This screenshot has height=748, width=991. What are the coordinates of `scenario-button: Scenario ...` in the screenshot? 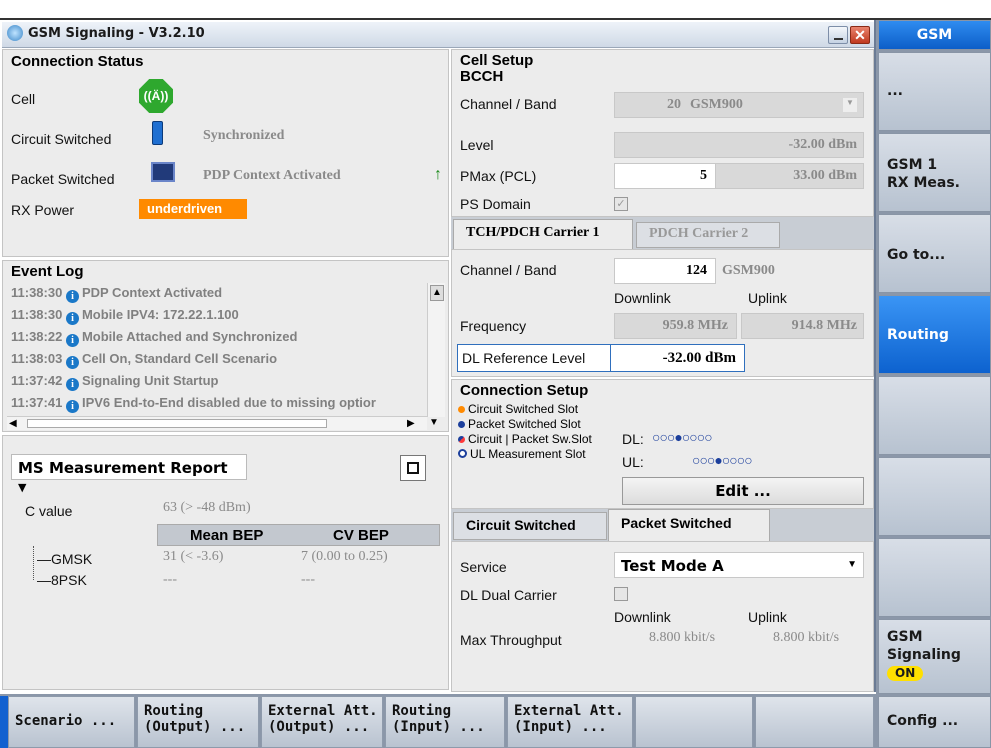 It's located at (71, 722).